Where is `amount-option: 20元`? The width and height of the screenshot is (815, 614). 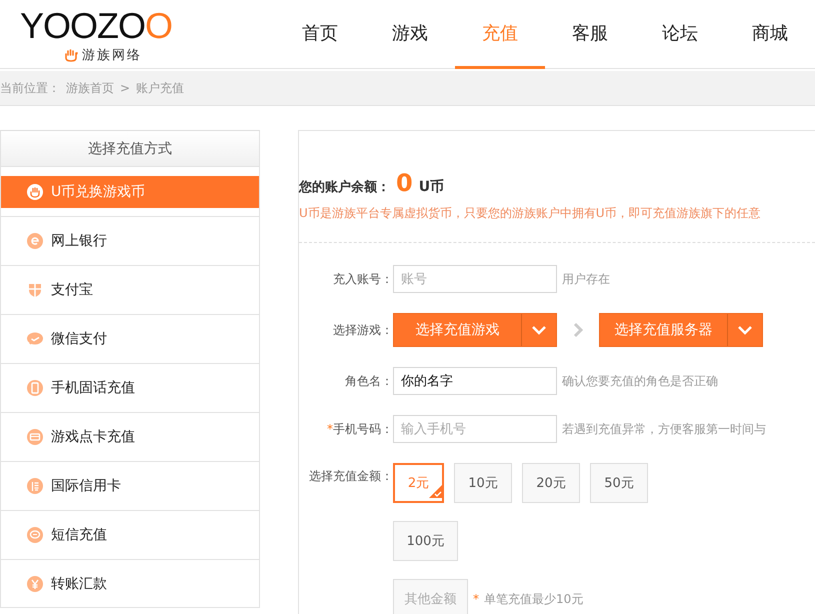 amount-option: 20元 is located at coordinates (551, 483).